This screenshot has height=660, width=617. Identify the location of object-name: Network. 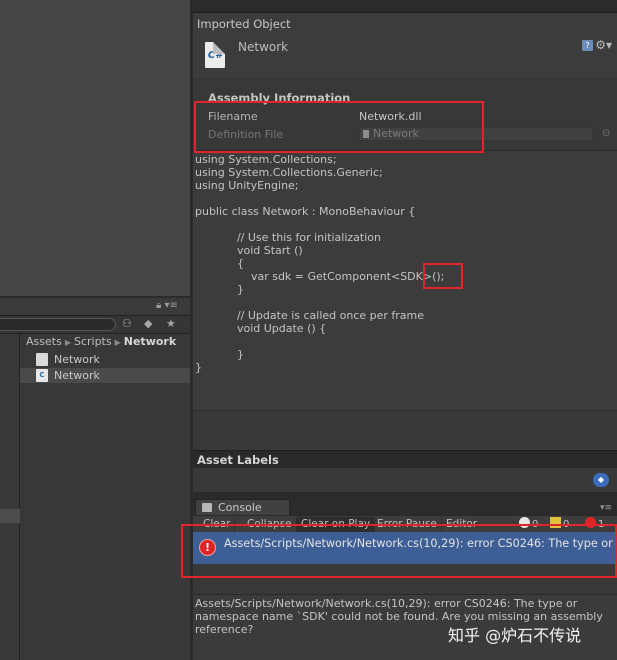
(263, 47).